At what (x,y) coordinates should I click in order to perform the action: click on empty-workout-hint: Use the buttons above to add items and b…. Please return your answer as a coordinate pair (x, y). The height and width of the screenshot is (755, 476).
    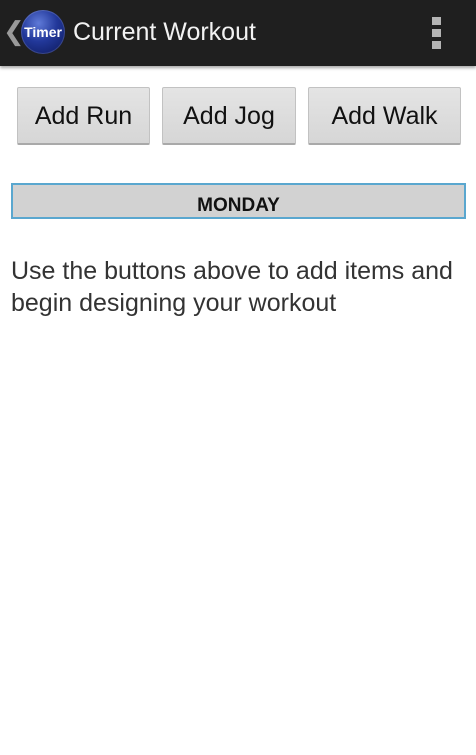
    Looking at the image, I should click on (232, 287).